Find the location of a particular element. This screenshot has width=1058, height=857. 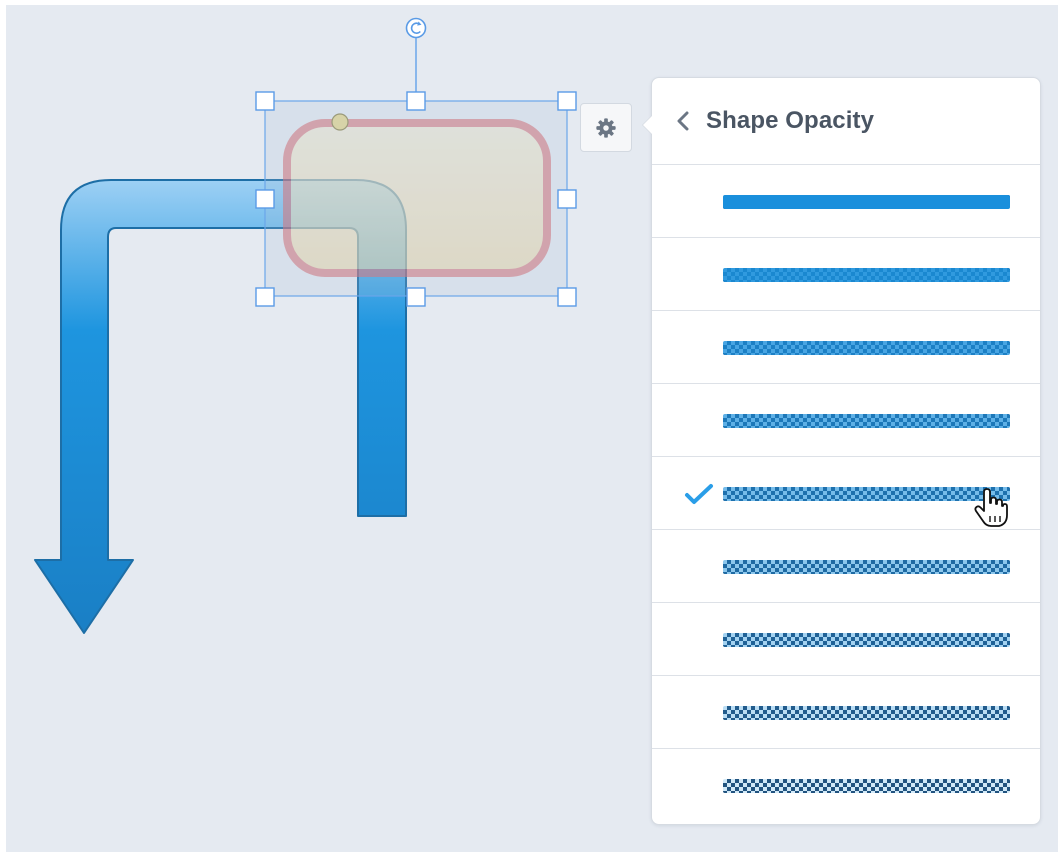

shape-settings-button is located at coordinates (606, 127).